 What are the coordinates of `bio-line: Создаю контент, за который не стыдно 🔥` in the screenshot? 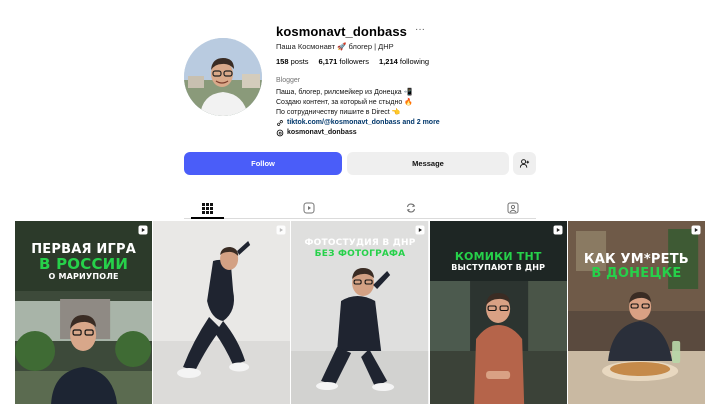 It's located at (344, 102).